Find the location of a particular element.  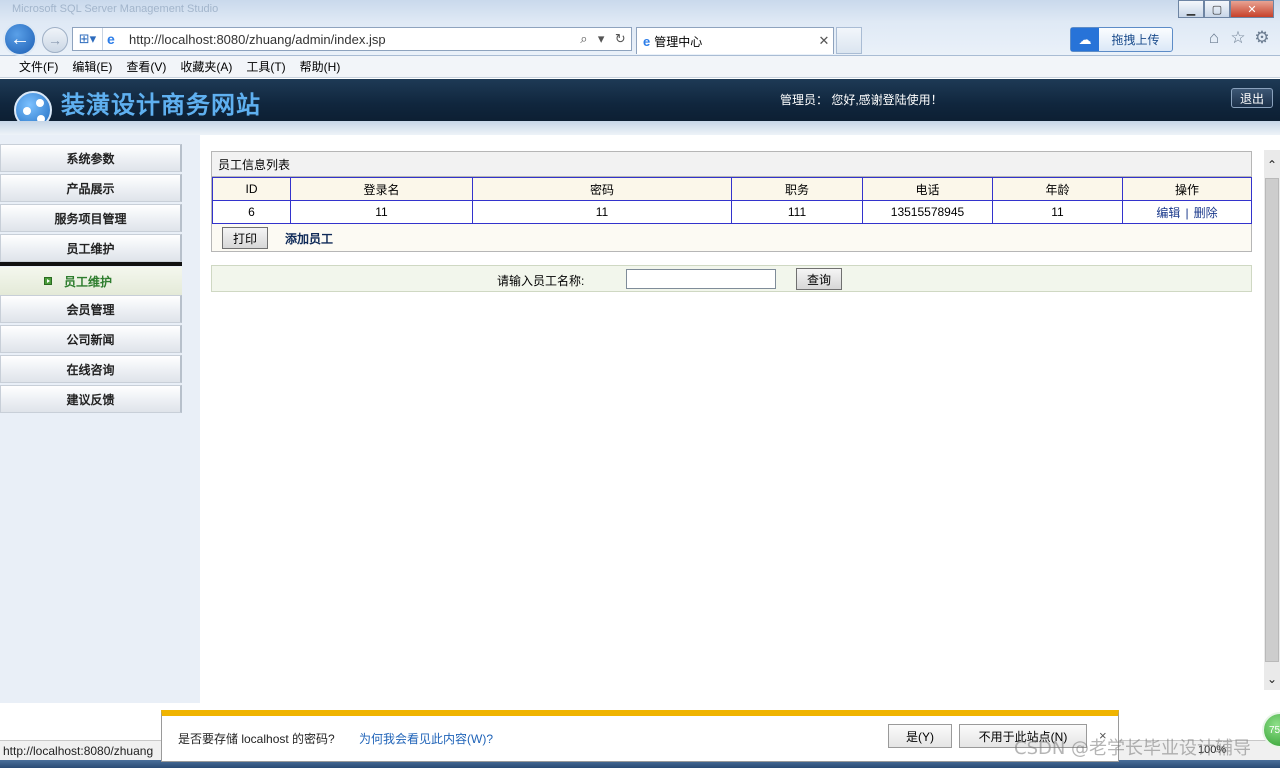

scroll-thumb is located at coordinates (1272, 420).